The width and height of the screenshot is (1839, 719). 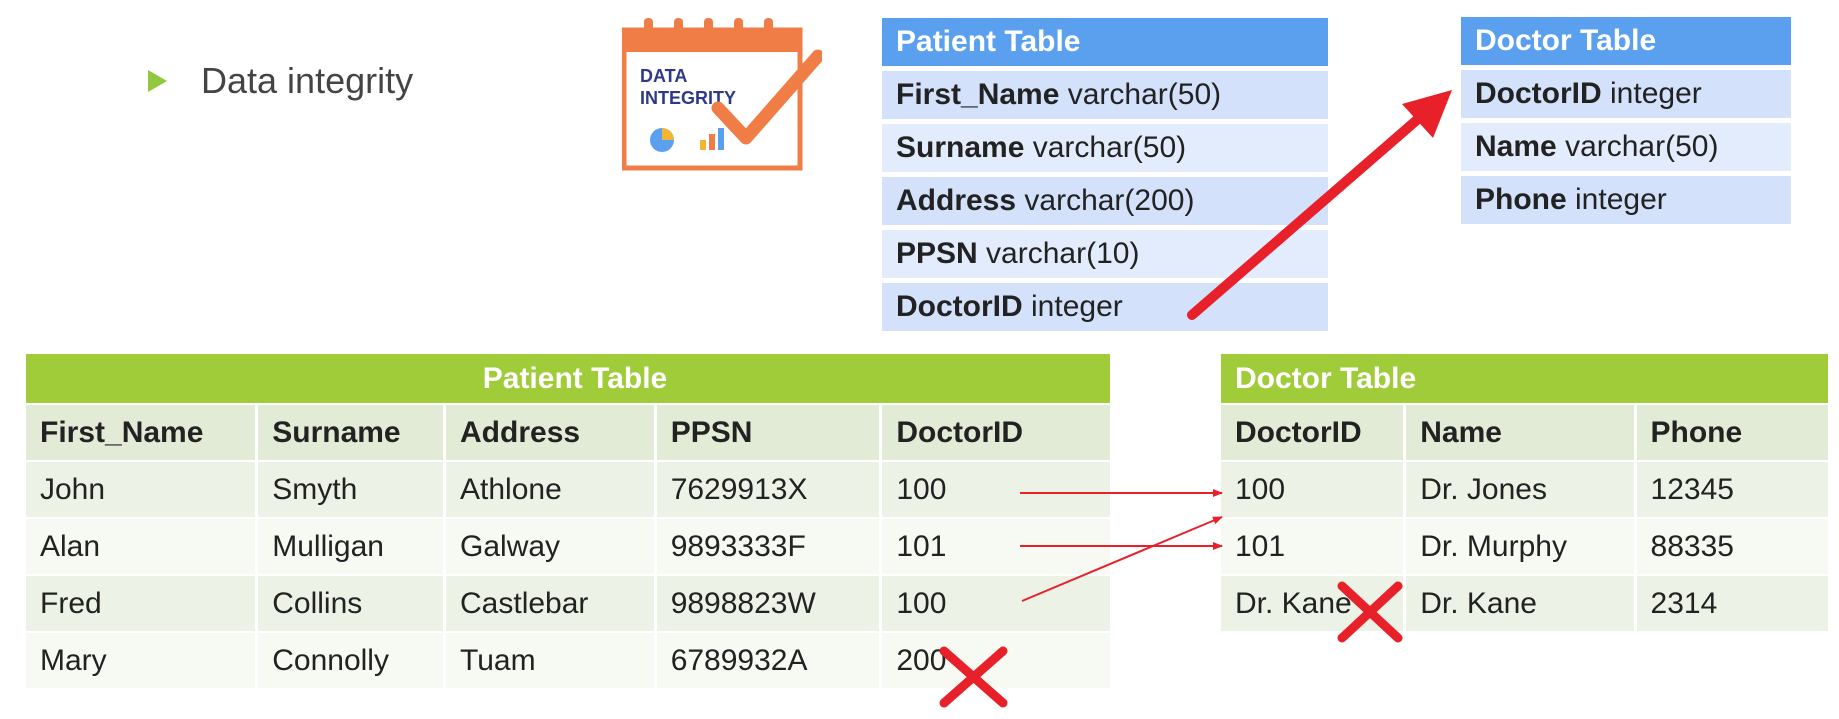 I want to click on field-type: varchar(200), so click(x=1109, y=200).